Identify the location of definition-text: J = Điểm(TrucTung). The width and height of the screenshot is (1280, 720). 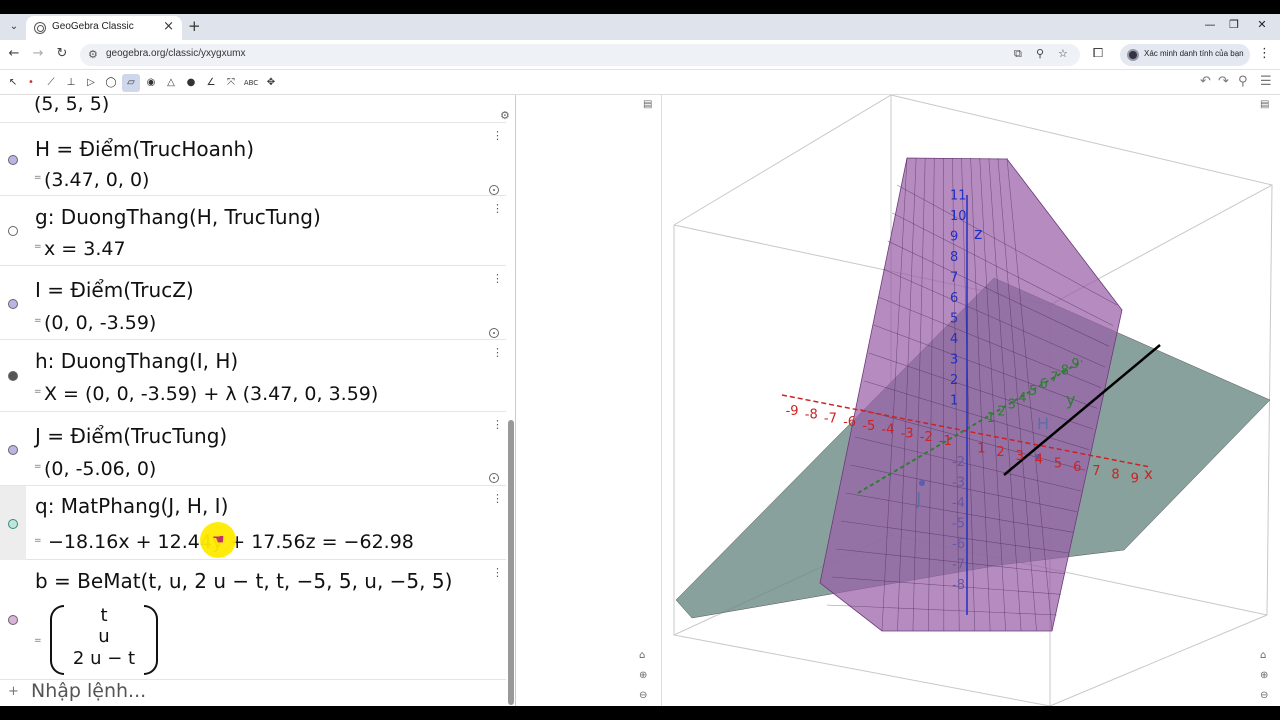
(131, 436).